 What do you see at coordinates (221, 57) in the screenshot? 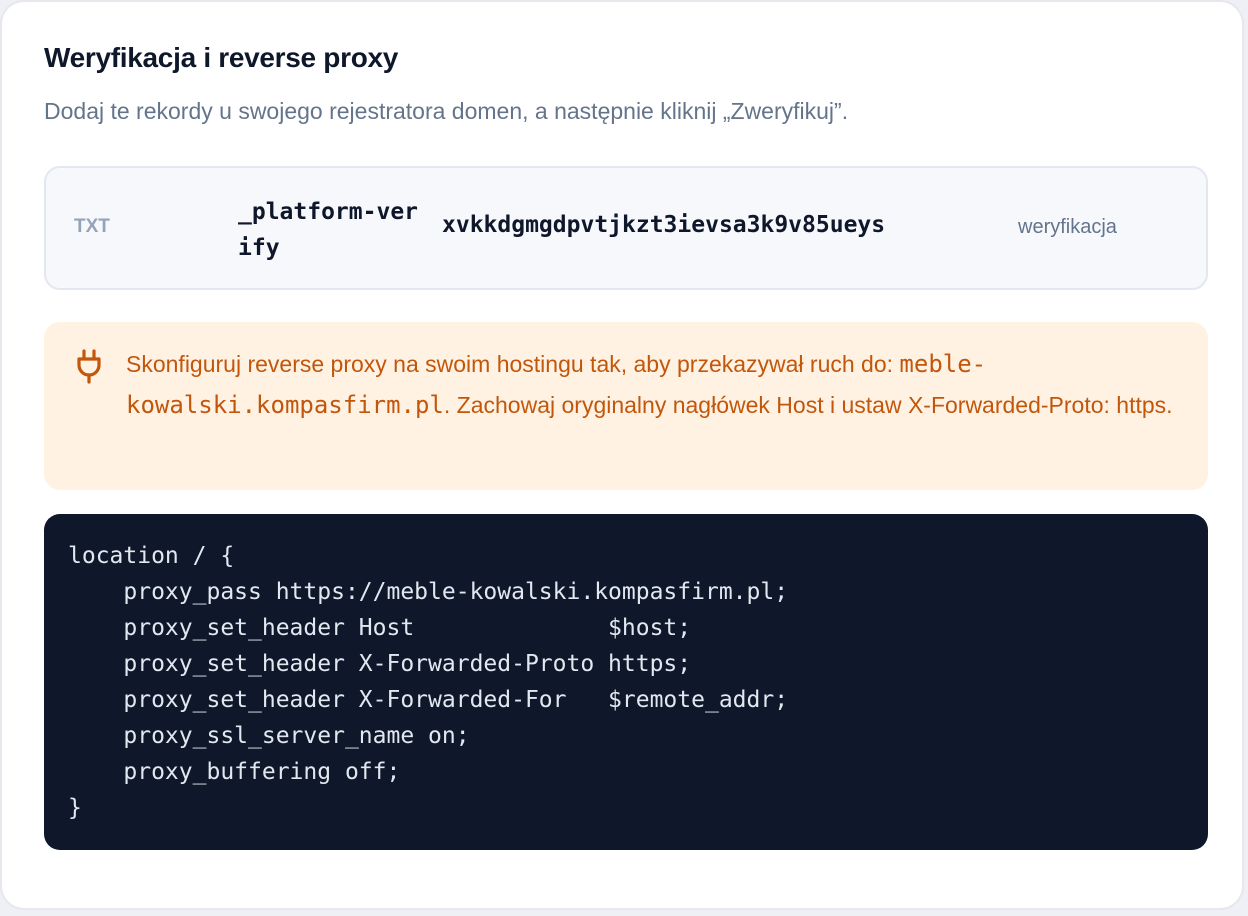
I see `section-title: Weryfikacja i reverse proxy` at bounding box center [221, 57].